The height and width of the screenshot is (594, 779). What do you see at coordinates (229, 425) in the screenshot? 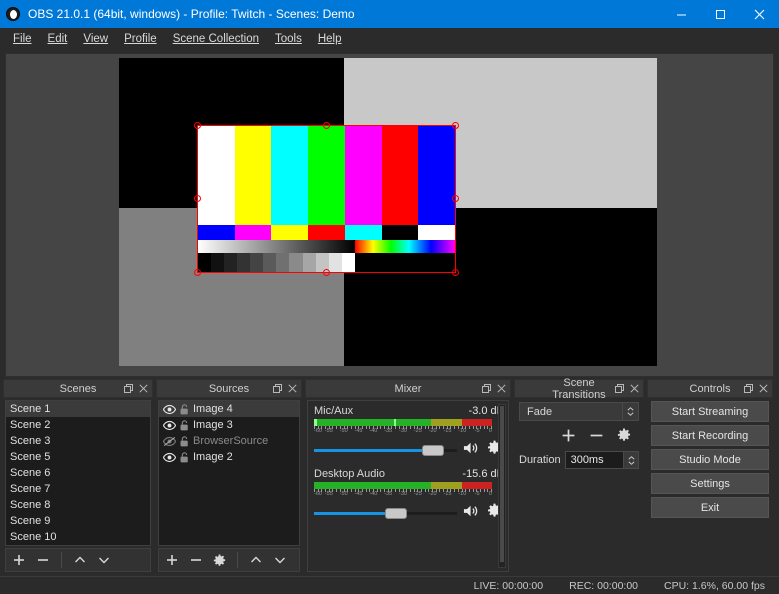
I see `source-list-item: Image 3` at bounding box center [229, 425].